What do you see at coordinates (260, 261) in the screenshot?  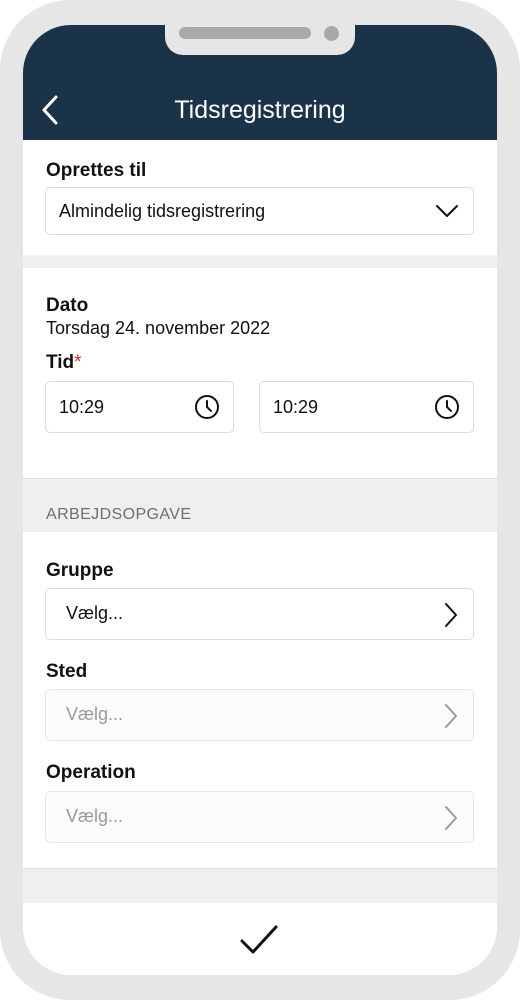 I see `section-divider` at bounding box center [260, 261].